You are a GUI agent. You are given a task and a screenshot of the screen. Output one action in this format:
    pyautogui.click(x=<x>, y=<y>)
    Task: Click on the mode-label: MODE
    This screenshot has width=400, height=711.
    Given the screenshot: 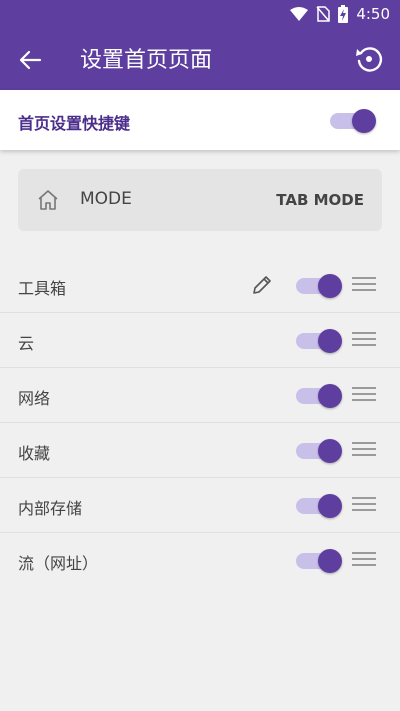 What is the action you would take?
    pyautogui.click(x=106, y=199)
    